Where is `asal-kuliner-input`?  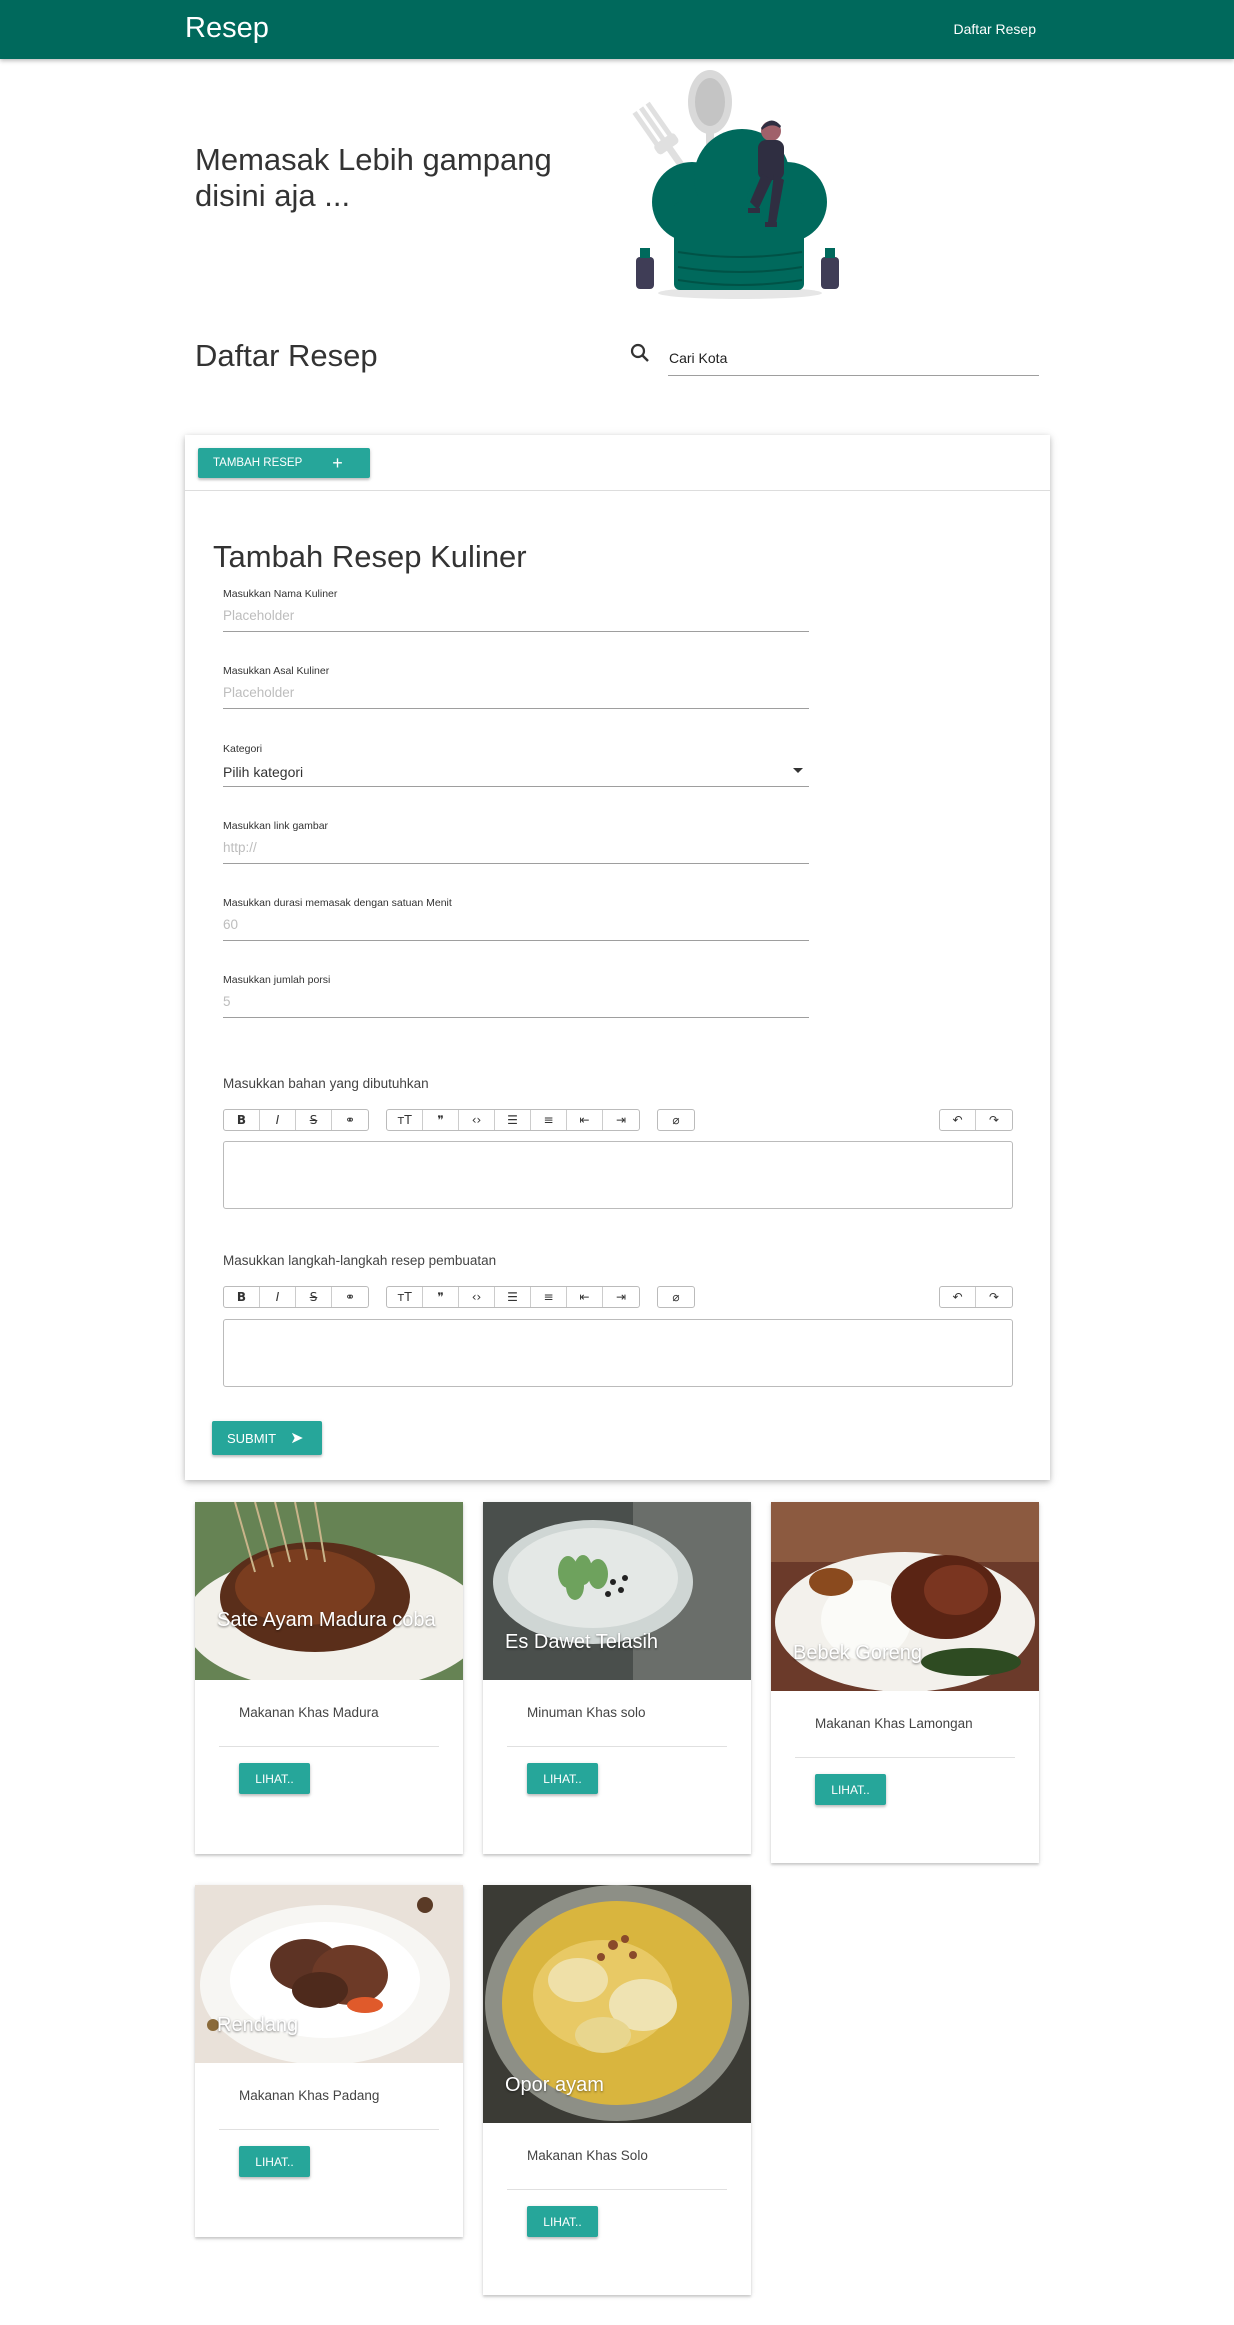
asal-kuliner-input is located at coordinates (516, 693).